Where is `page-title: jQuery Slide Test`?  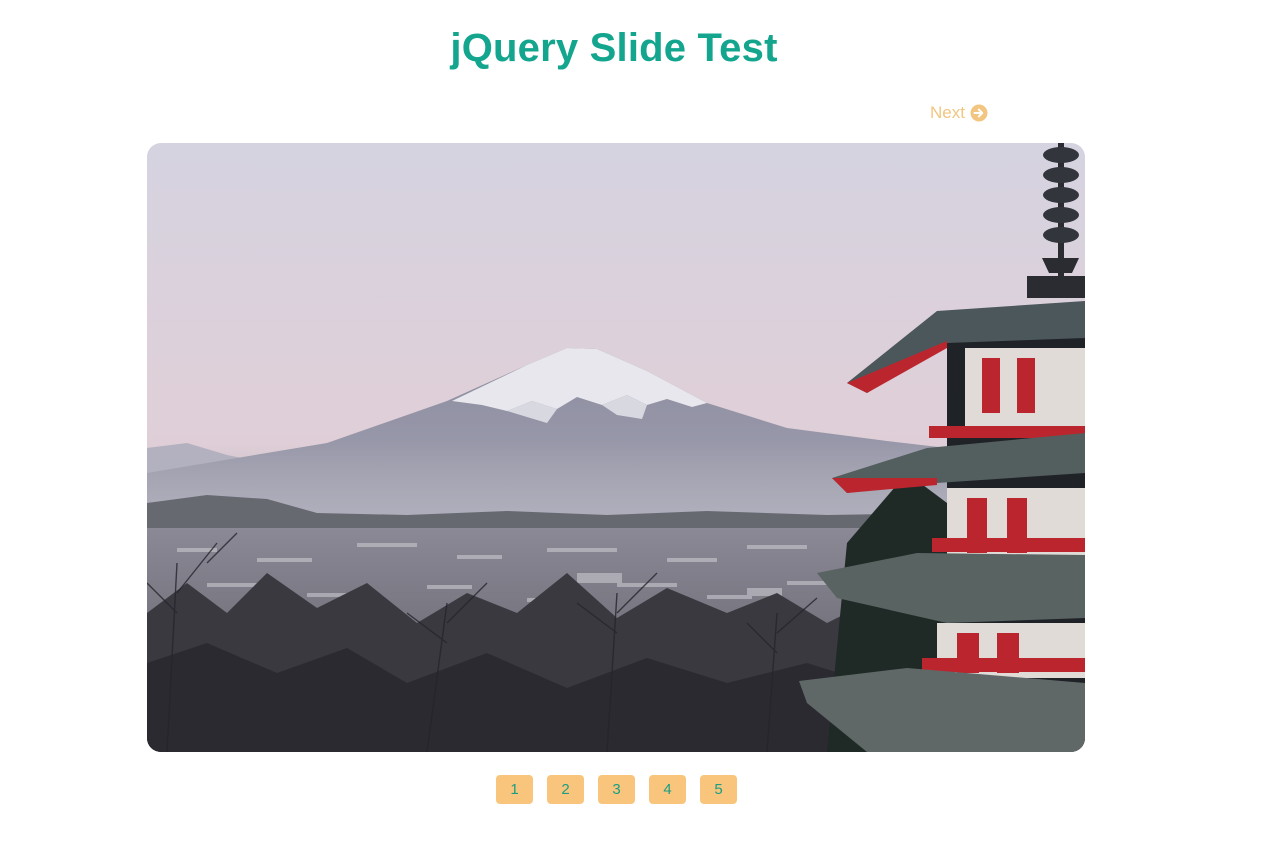
page-title: jQuery Slide Test is located at coordinates (614, 48).